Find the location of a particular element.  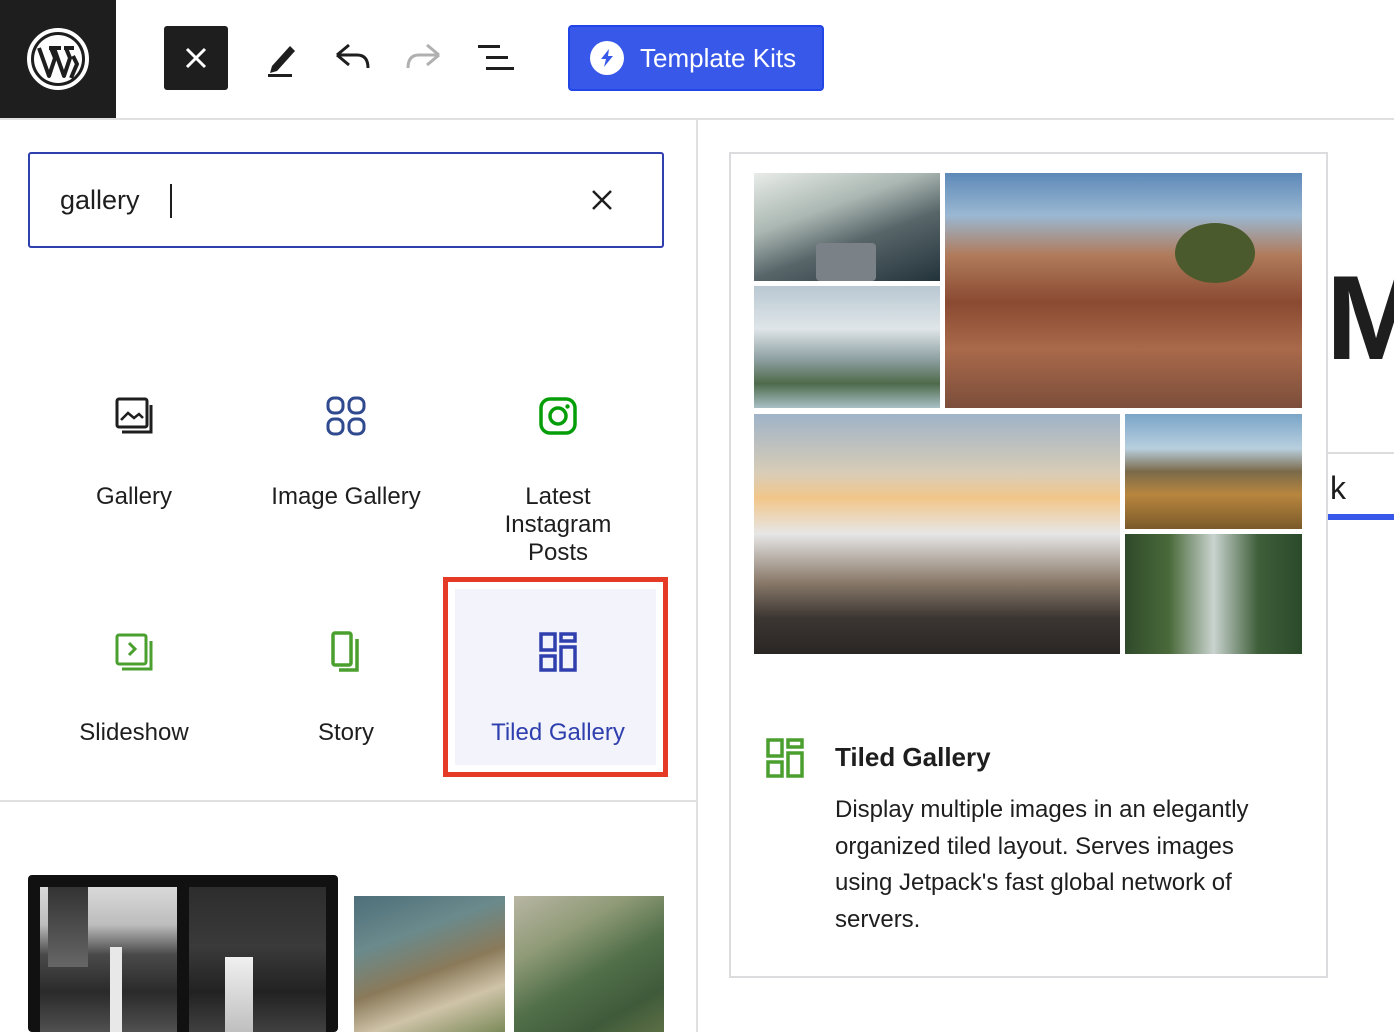

preview-image-forest-river is located at coordinates (1213, 594).